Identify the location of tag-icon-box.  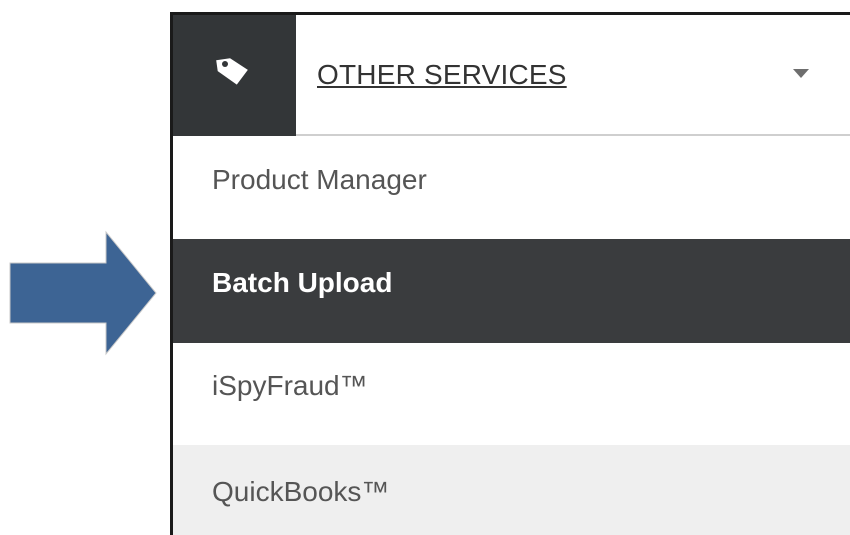
(234, 75).